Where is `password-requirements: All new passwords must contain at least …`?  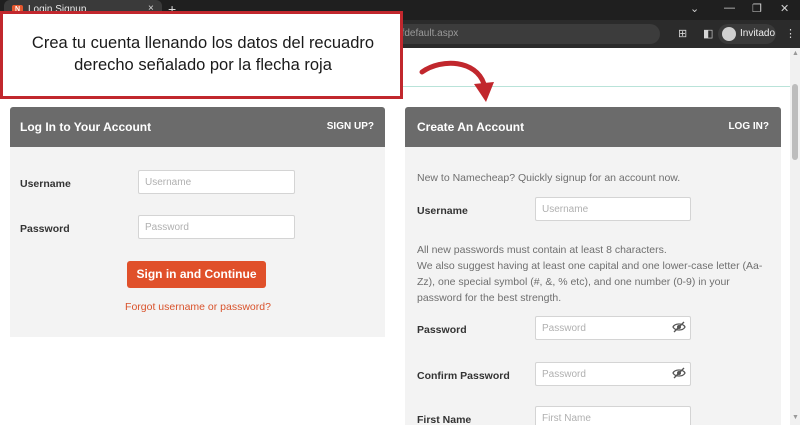 password-requirements: All new passwords must contain at least … is located at coordinates (597, 274).